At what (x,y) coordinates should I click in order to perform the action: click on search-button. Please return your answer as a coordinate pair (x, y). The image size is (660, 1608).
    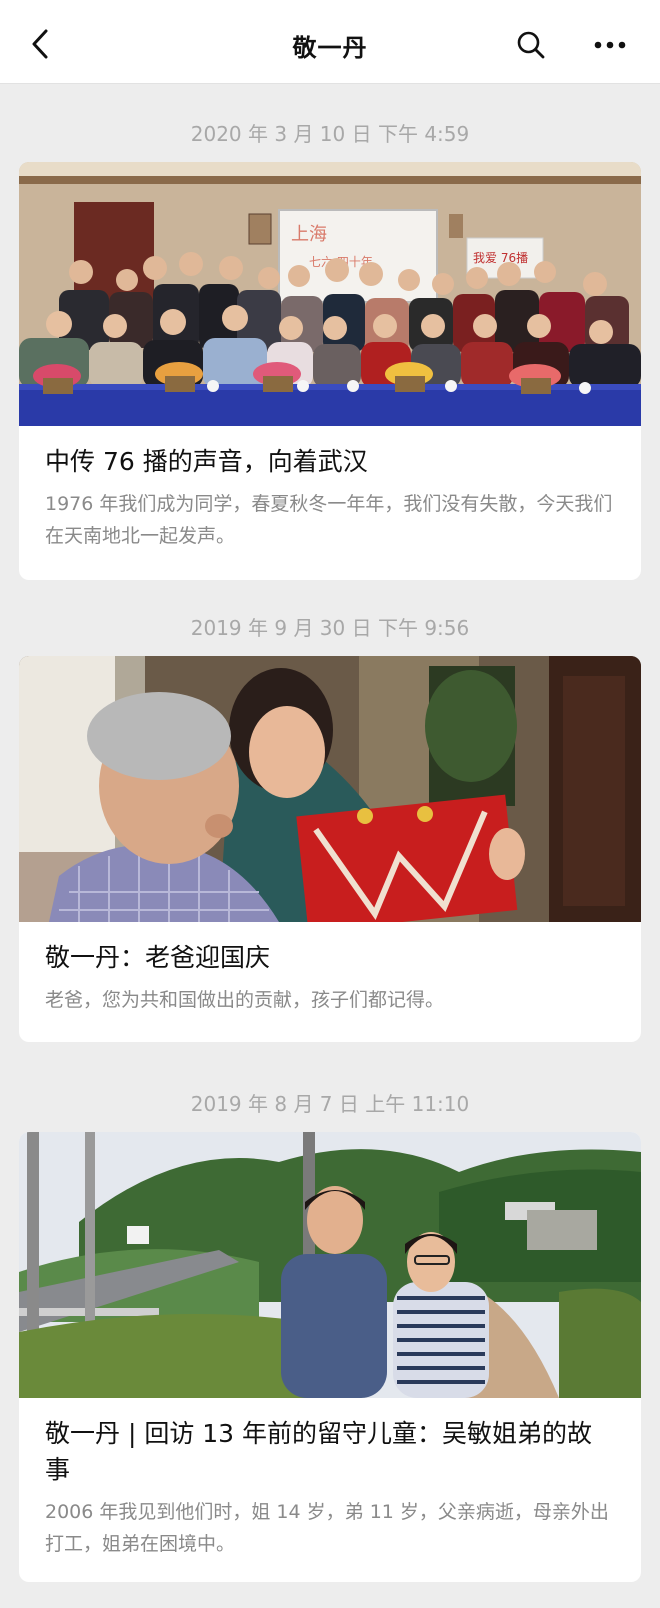
    Looking at the image, I should click on (531, 45).